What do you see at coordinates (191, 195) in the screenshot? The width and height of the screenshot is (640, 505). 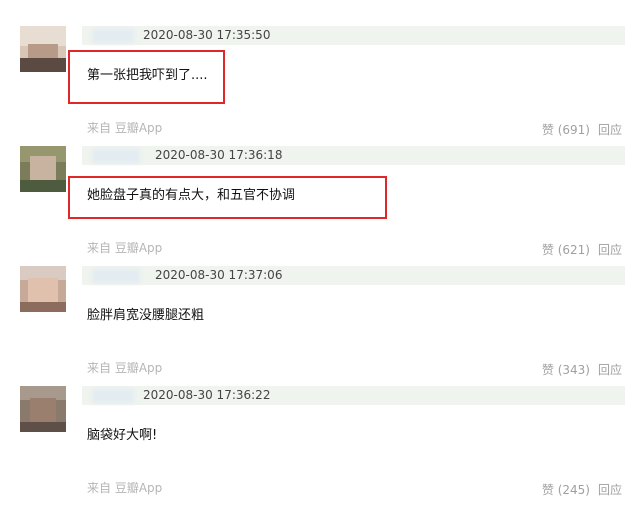 I see `comment-text: 她脸盘子真的有点大，和五官不协调` at bounding box center [191, 195].